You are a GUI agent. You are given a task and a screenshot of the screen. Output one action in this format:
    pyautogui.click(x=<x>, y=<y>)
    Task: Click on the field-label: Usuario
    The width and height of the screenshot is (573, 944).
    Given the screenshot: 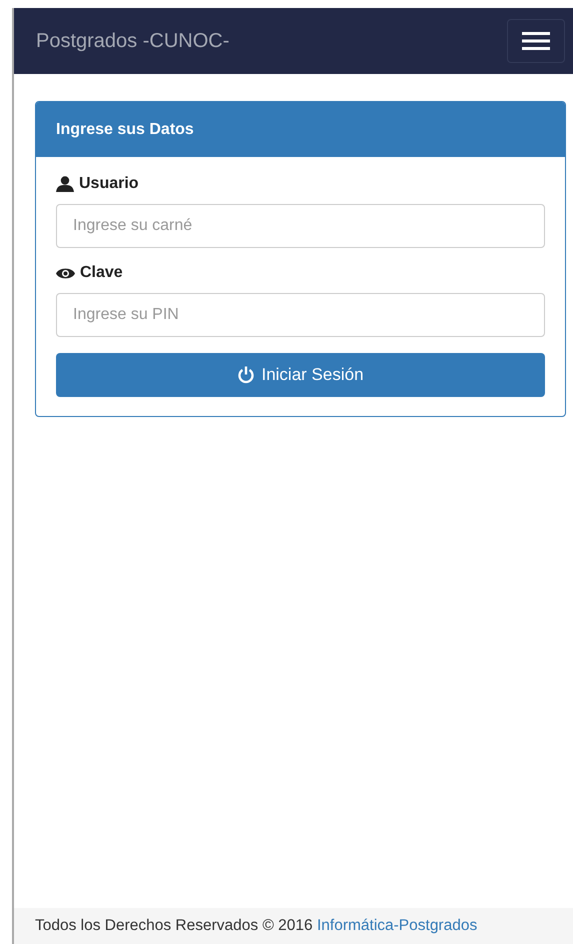 What is the action you would take?
    pyautogui.click(x=109, y=184)
    